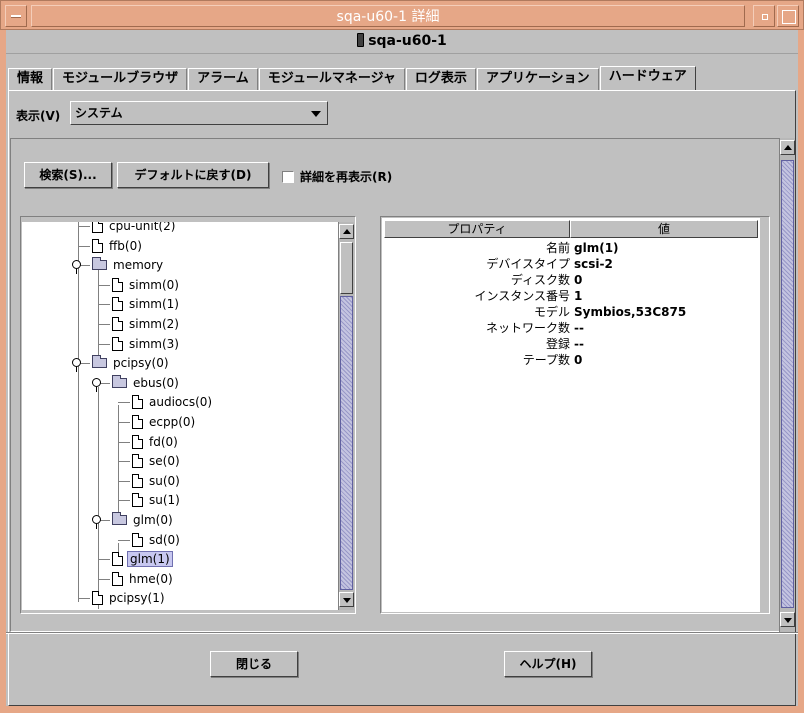 This screenshot has height=713, width=804. What do you see at coordinates (154, 344) in the screenshot?
I see `tree-node-label: simm(3)` at bounding box center [154, 344].